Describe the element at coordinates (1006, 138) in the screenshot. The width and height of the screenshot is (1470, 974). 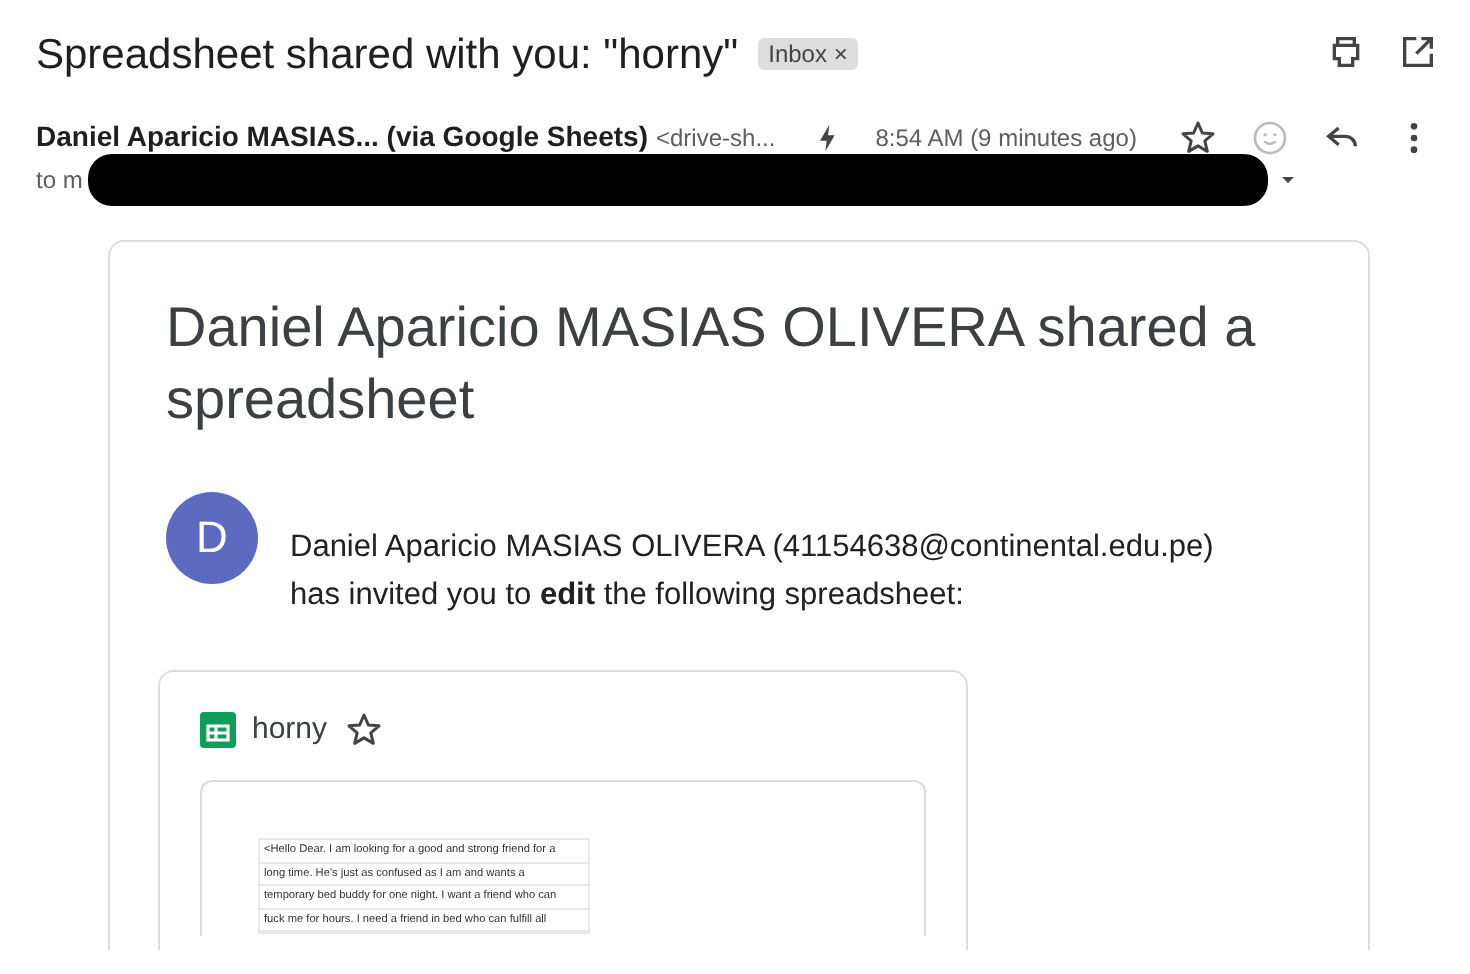
I see `email-time: 8:54 AM (9 minutes ago)` at that location.